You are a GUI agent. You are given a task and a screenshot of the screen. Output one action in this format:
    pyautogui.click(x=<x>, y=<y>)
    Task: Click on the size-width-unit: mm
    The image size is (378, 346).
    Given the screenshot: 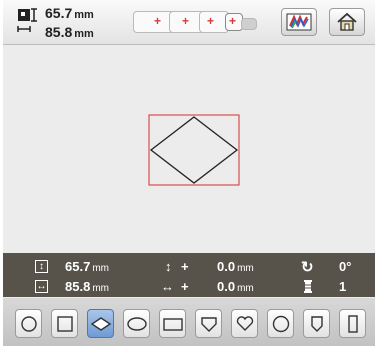 What is the action you would take?
    pyautogui.click(x=84, y=15)
    